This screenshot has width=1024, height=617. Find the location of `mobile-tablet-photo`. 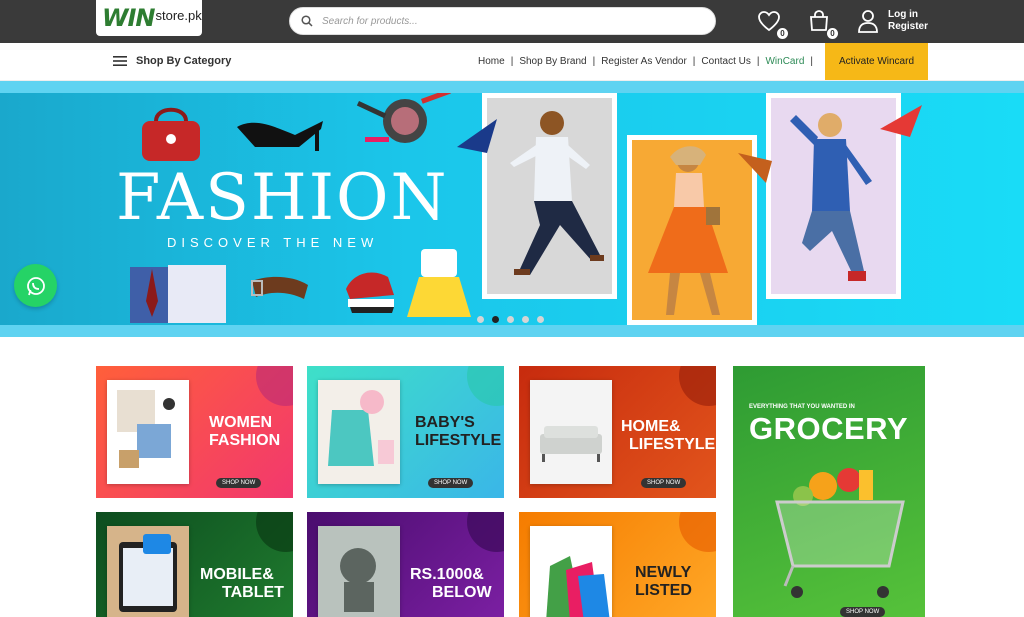

mobile-tablet-photo is located at coordinates (148, 571).